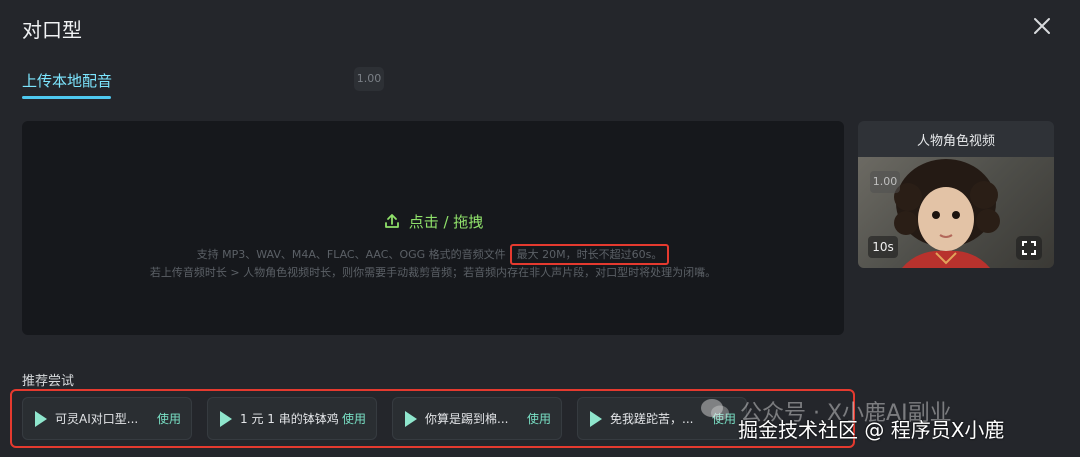 The image size is (1080, 457). Describe the element at coordinates (871, 430) in the screenshot. I see `watermark-juejin: 掘金技术社区 @ 程序员X小鹿` at that location.